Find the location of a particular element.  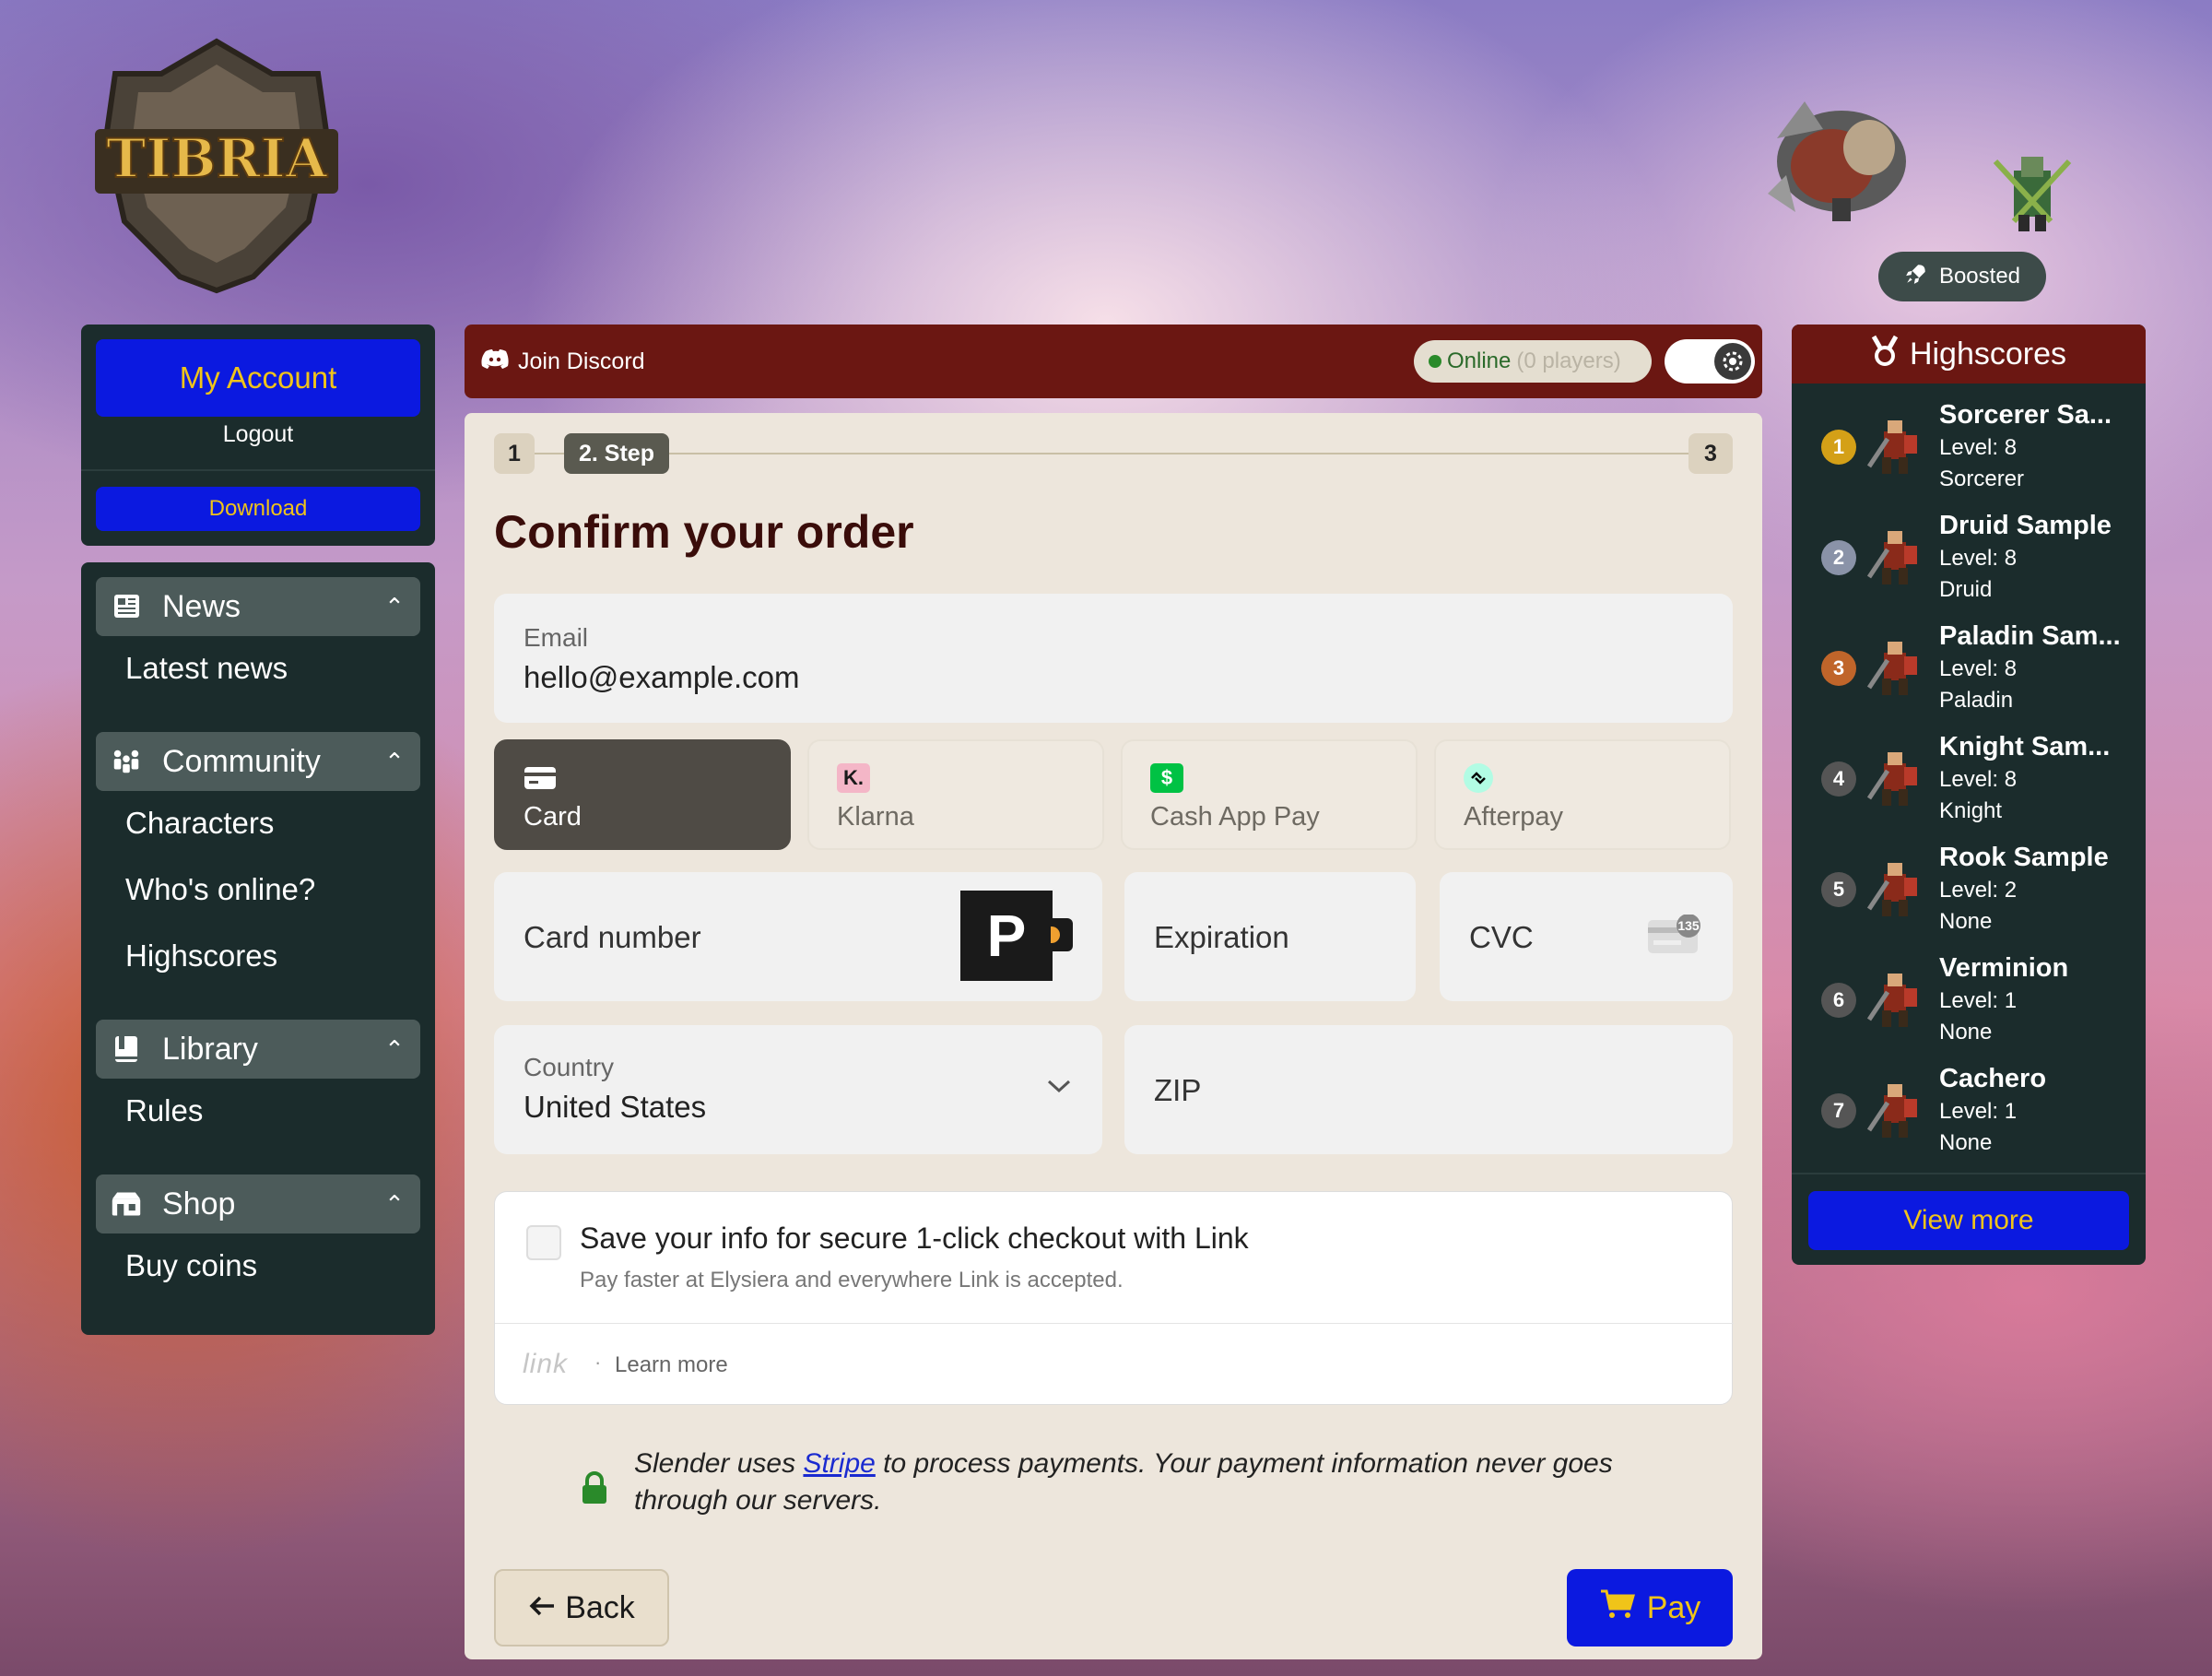

stepper-line is located at coordinates (1109, 453).